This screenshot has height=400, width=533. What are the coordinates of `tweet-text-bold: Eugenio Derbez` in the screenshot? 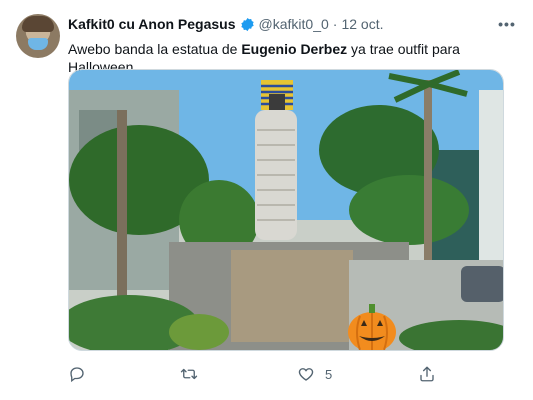 It's located at (294, 49).